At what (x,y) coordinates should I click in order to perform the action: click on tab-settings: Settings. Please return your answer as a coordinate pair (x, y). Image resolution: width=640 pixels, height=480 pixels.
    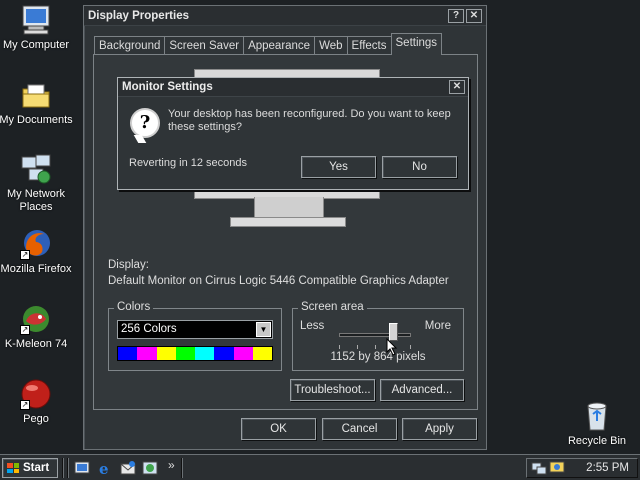
    Looking at the image, I should click on (416, 44).